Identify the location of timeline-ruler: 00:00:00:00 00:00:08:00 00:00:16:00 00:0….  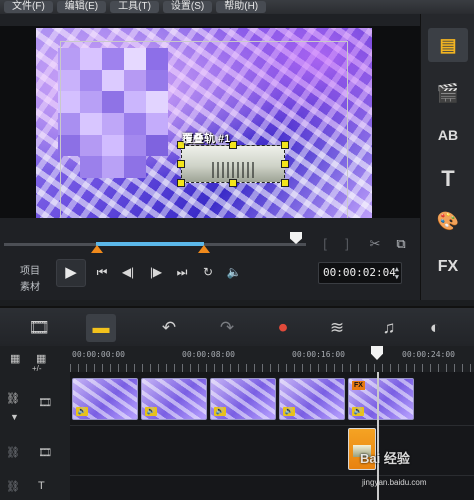
(272, 359).